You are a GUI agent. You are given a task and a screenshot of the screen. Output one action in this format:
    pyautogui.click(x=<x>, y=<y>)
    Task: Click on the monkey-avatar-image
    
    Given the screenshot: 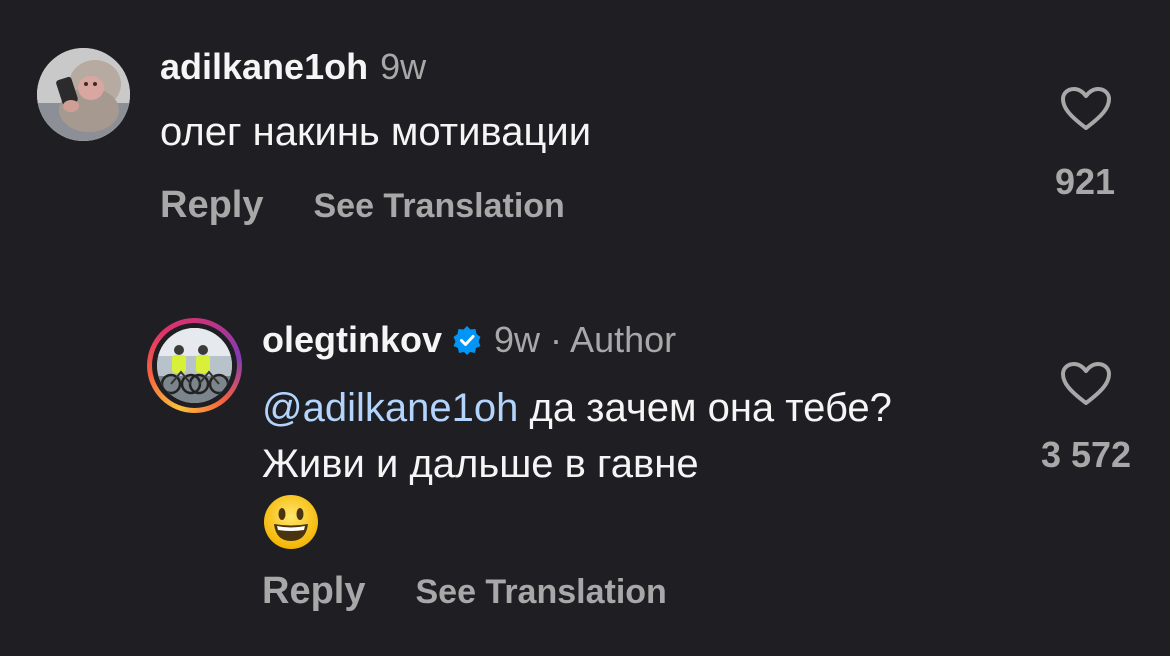 What is the action you would take?
    pyautogui.click(x=83, y=94)
    